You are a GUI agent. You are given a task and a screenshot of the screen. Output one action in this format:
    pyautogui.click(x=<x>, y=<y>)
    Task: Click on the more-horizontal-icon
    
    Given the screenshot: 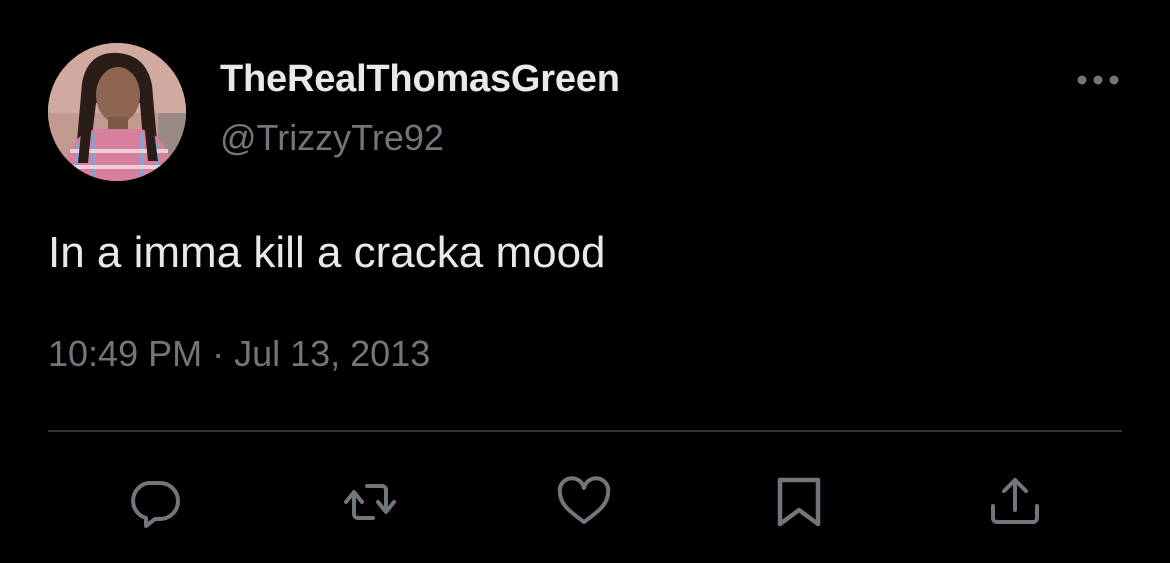 What is the action you would take?
    pyautogui.click(x=1098, y=80)
    